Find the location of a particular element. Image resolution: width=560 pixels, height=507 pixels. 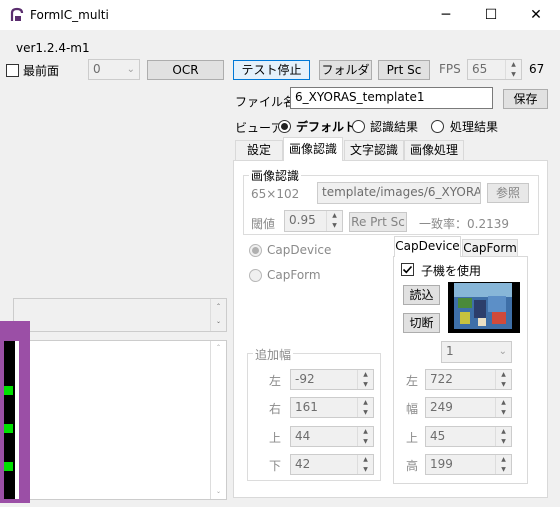

tab-text-recognition: 文字認識 is located at coordinates (374, 150).